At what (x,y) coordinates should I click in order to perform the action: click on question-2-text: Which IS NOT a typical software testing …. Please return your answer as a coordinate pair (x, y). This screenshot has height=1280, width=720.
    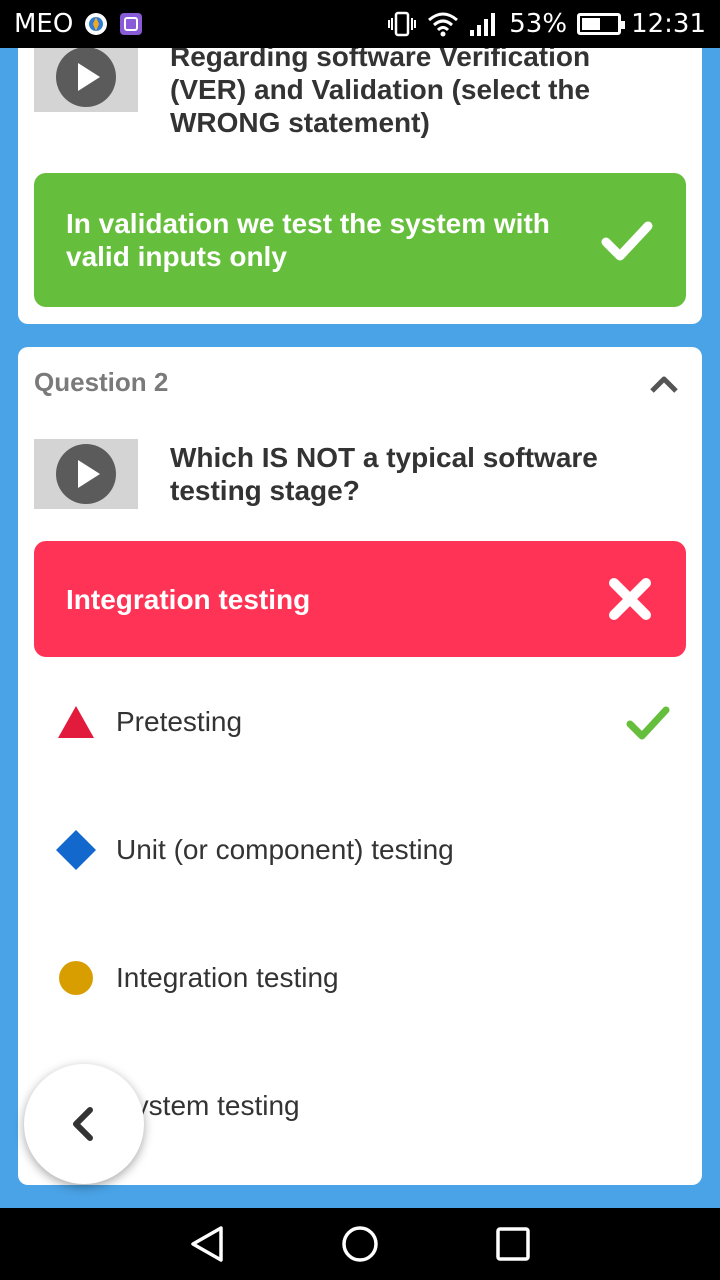
    Looking at the image, I should click on (384, 474).